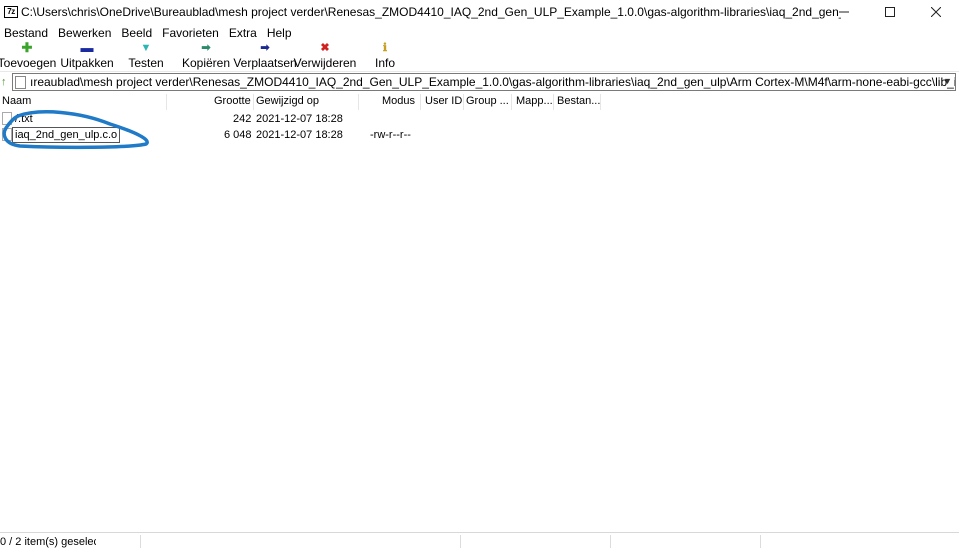 The width and height of the screenshot is (959, 548). Describe the element at coordinates (11, 12) in the screenshot. I see `7zip-app-icon: 7z` at that location.